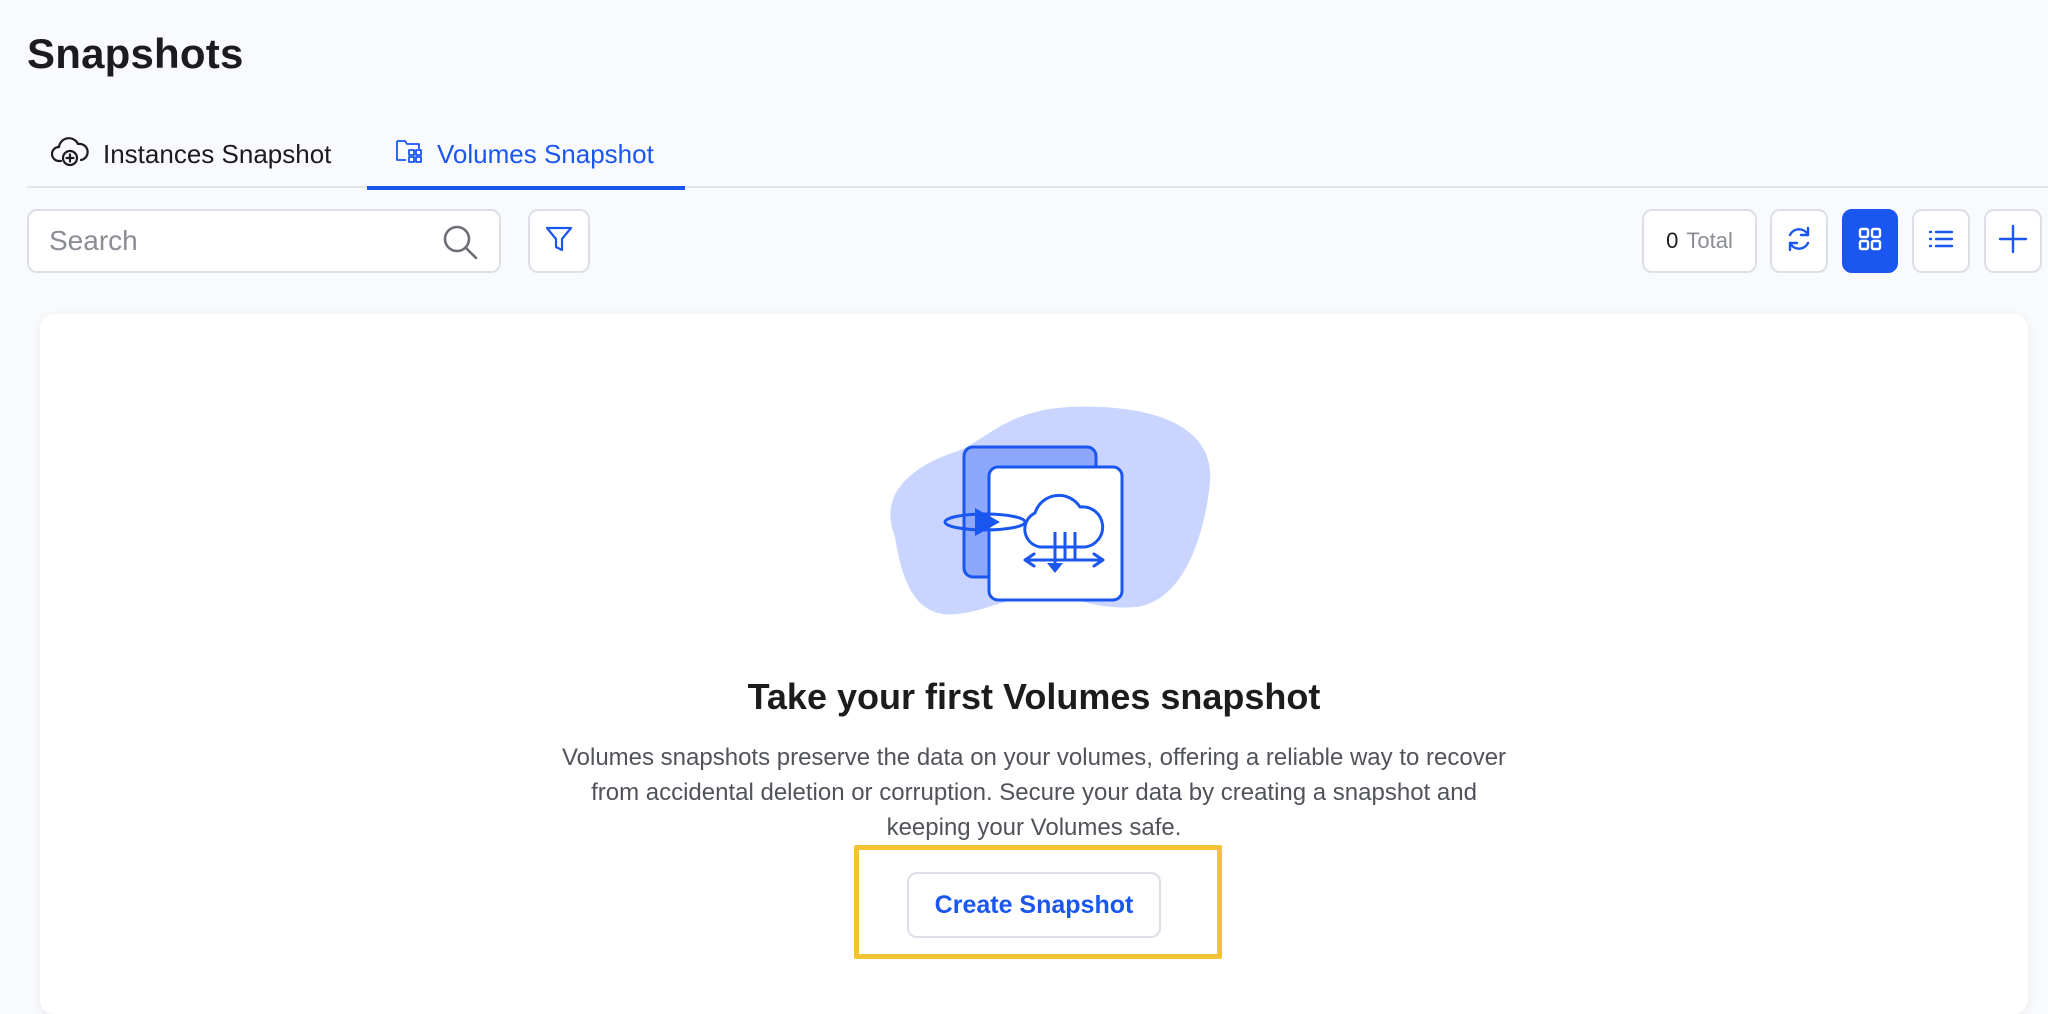  I want to click on refresh-button, so click(1799, 241).